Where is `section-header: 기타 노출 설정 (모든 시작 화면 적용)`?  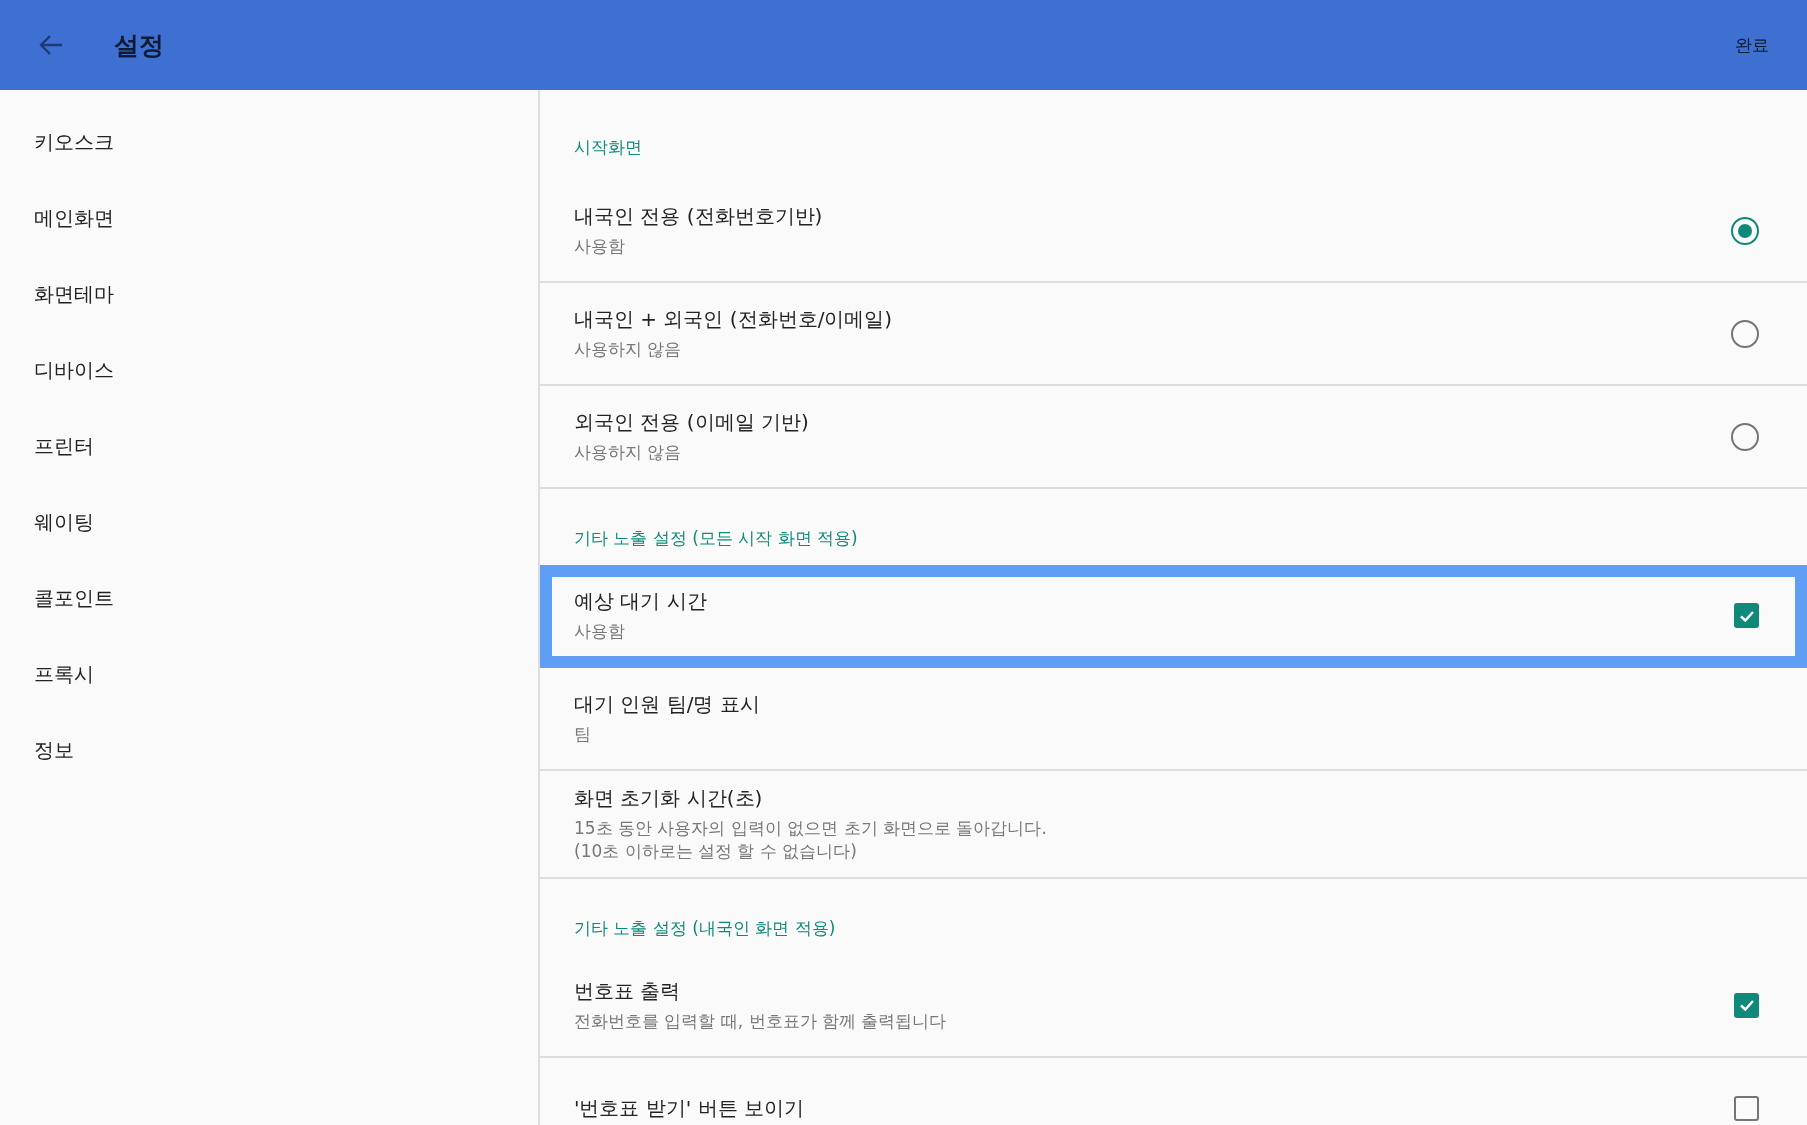
section-header: 기타 노출 설정 (모든 시작 화면 적용) is located at coordinates (716, 538).